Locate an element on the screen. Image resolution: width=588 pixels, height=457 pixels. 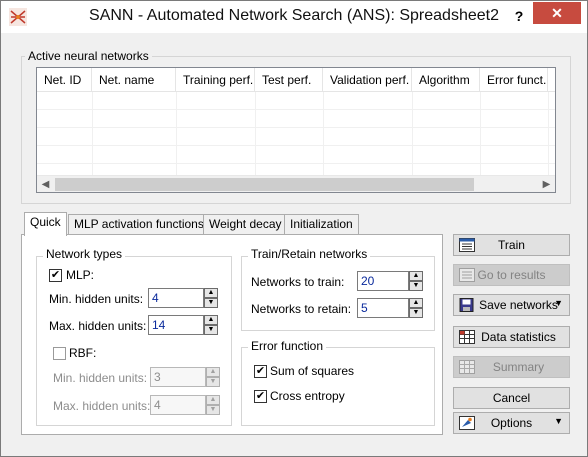
mlp-min-hidden-stepper: 4 ▲ ▼ is located at coordinates (183, 298).